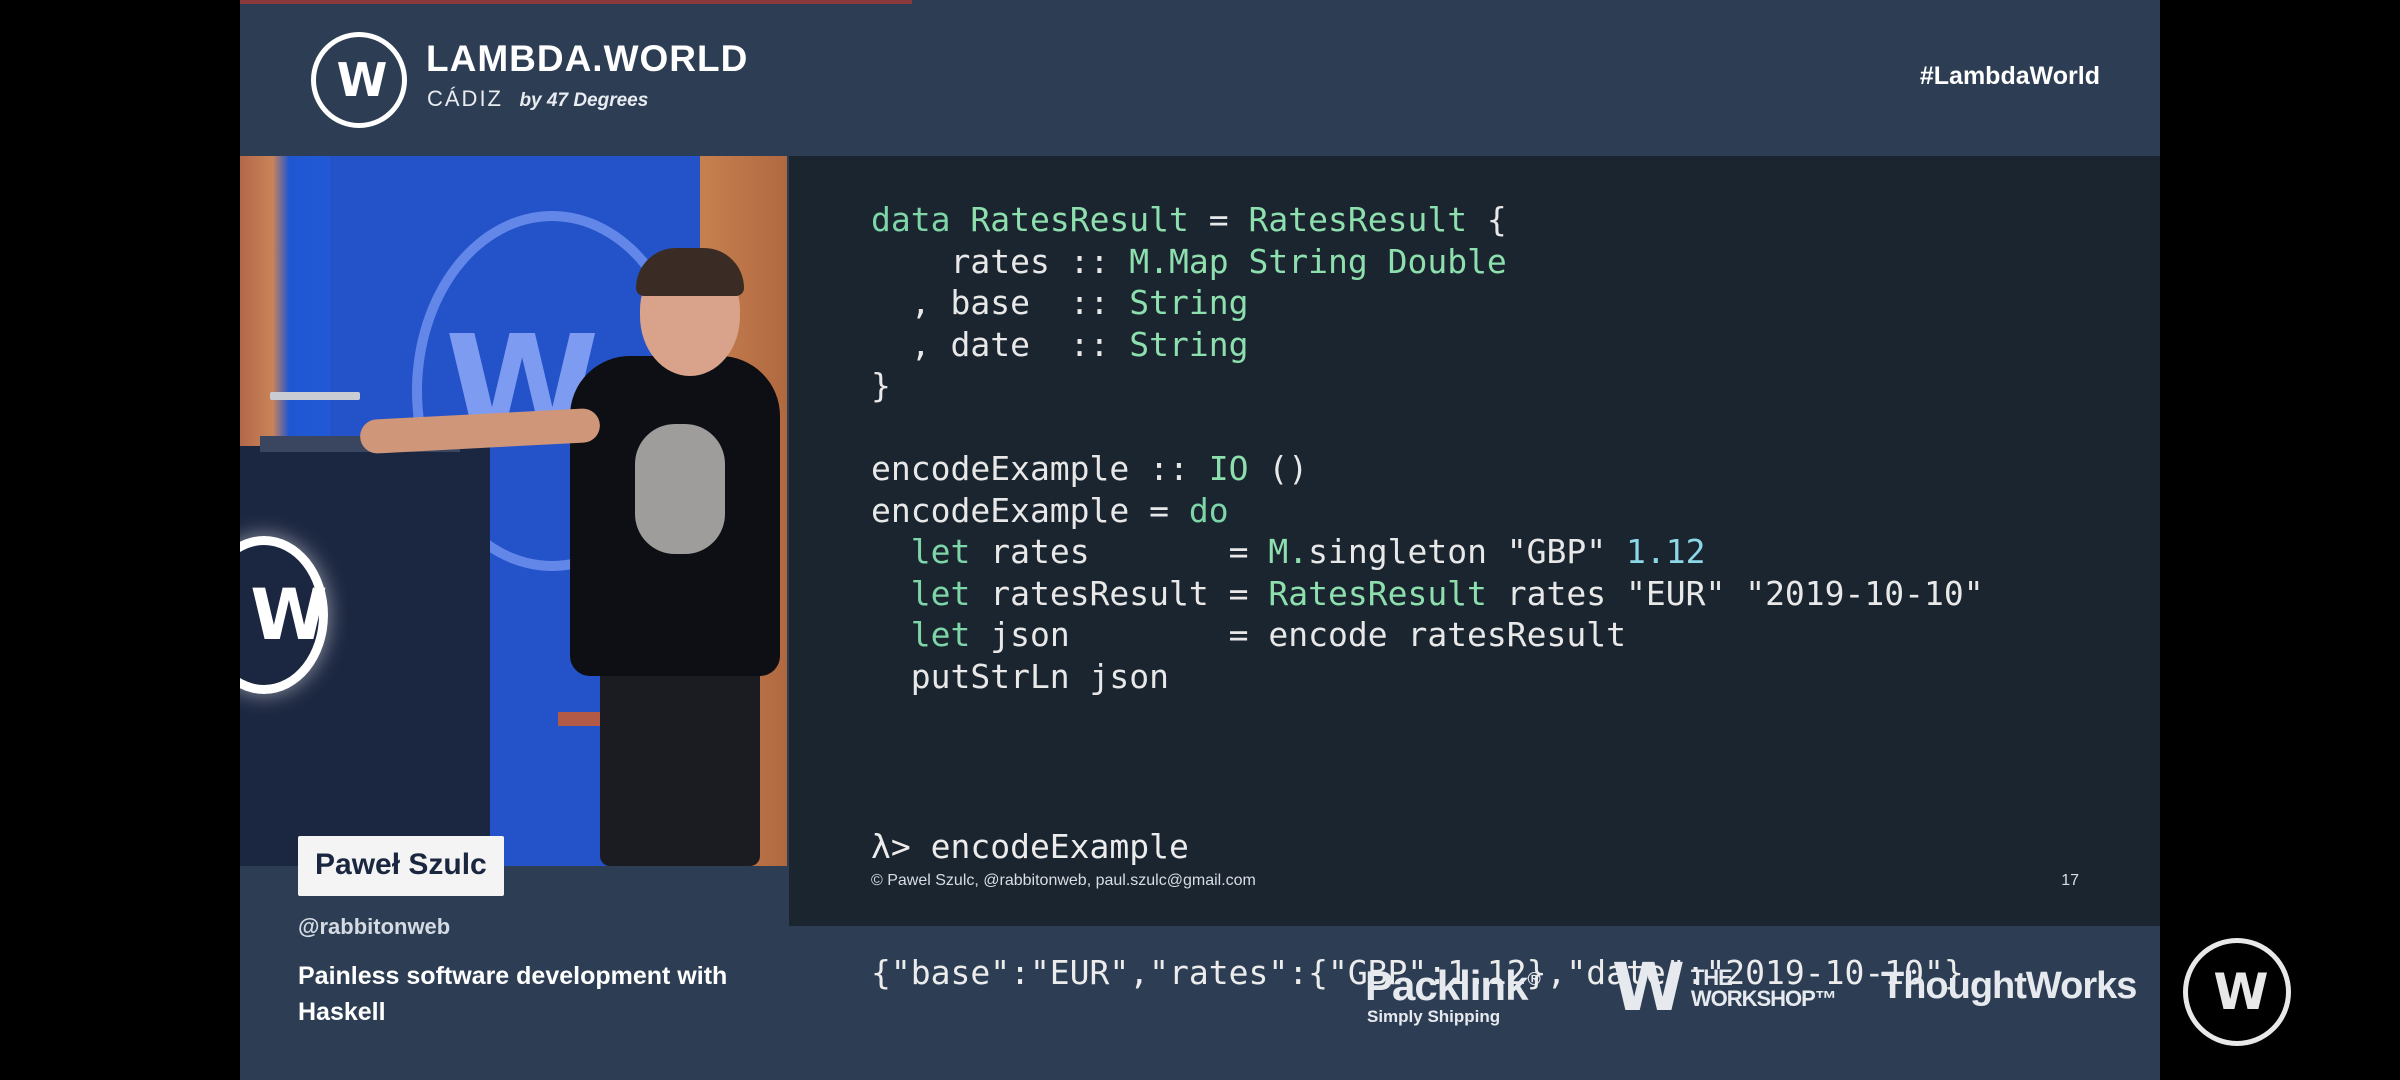 Image resolution: width=2400 pixels, height=1080 pixels. I want to click on code-line: , date :: String, so click(1060, 344).